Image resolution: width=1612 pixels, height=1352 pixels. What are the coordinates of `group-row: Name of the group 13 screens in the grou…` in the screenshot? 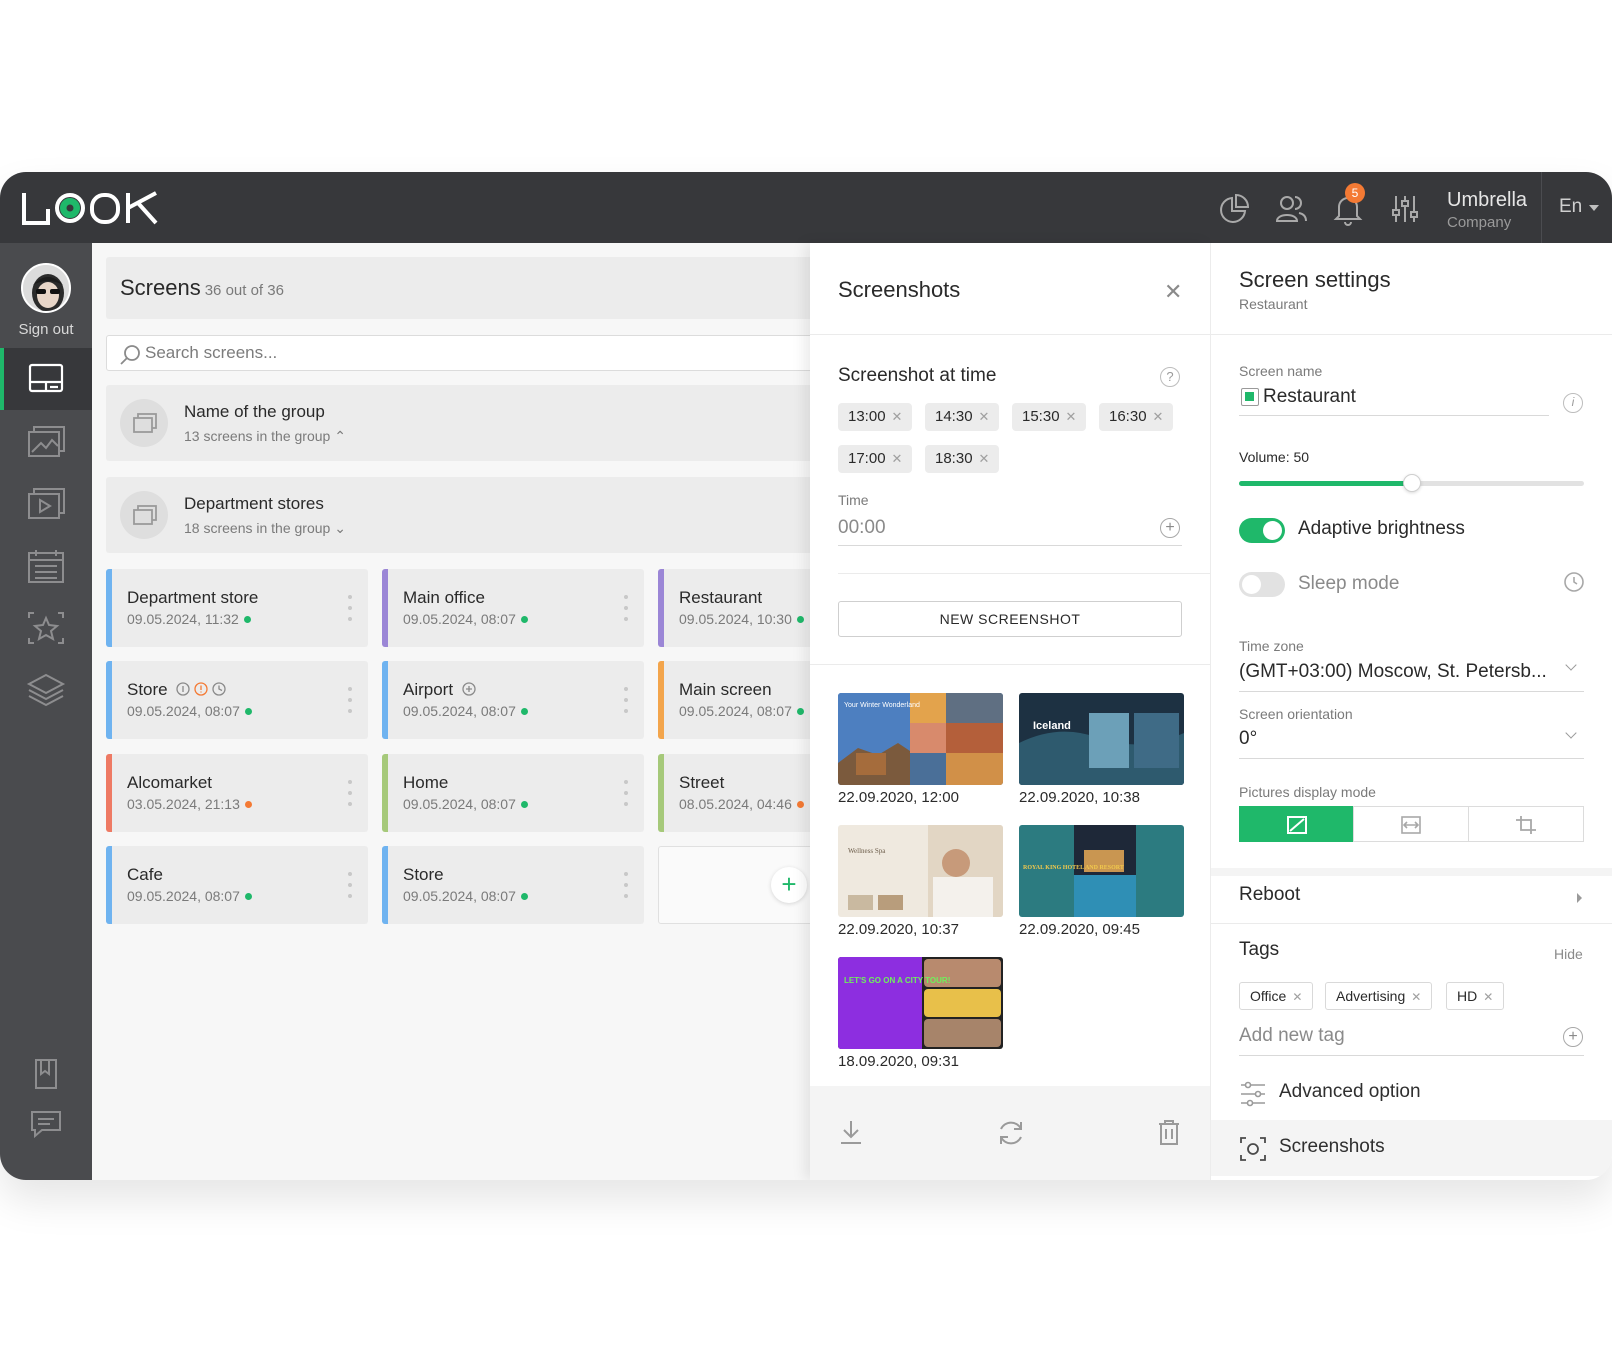 It's located at (466, 423).